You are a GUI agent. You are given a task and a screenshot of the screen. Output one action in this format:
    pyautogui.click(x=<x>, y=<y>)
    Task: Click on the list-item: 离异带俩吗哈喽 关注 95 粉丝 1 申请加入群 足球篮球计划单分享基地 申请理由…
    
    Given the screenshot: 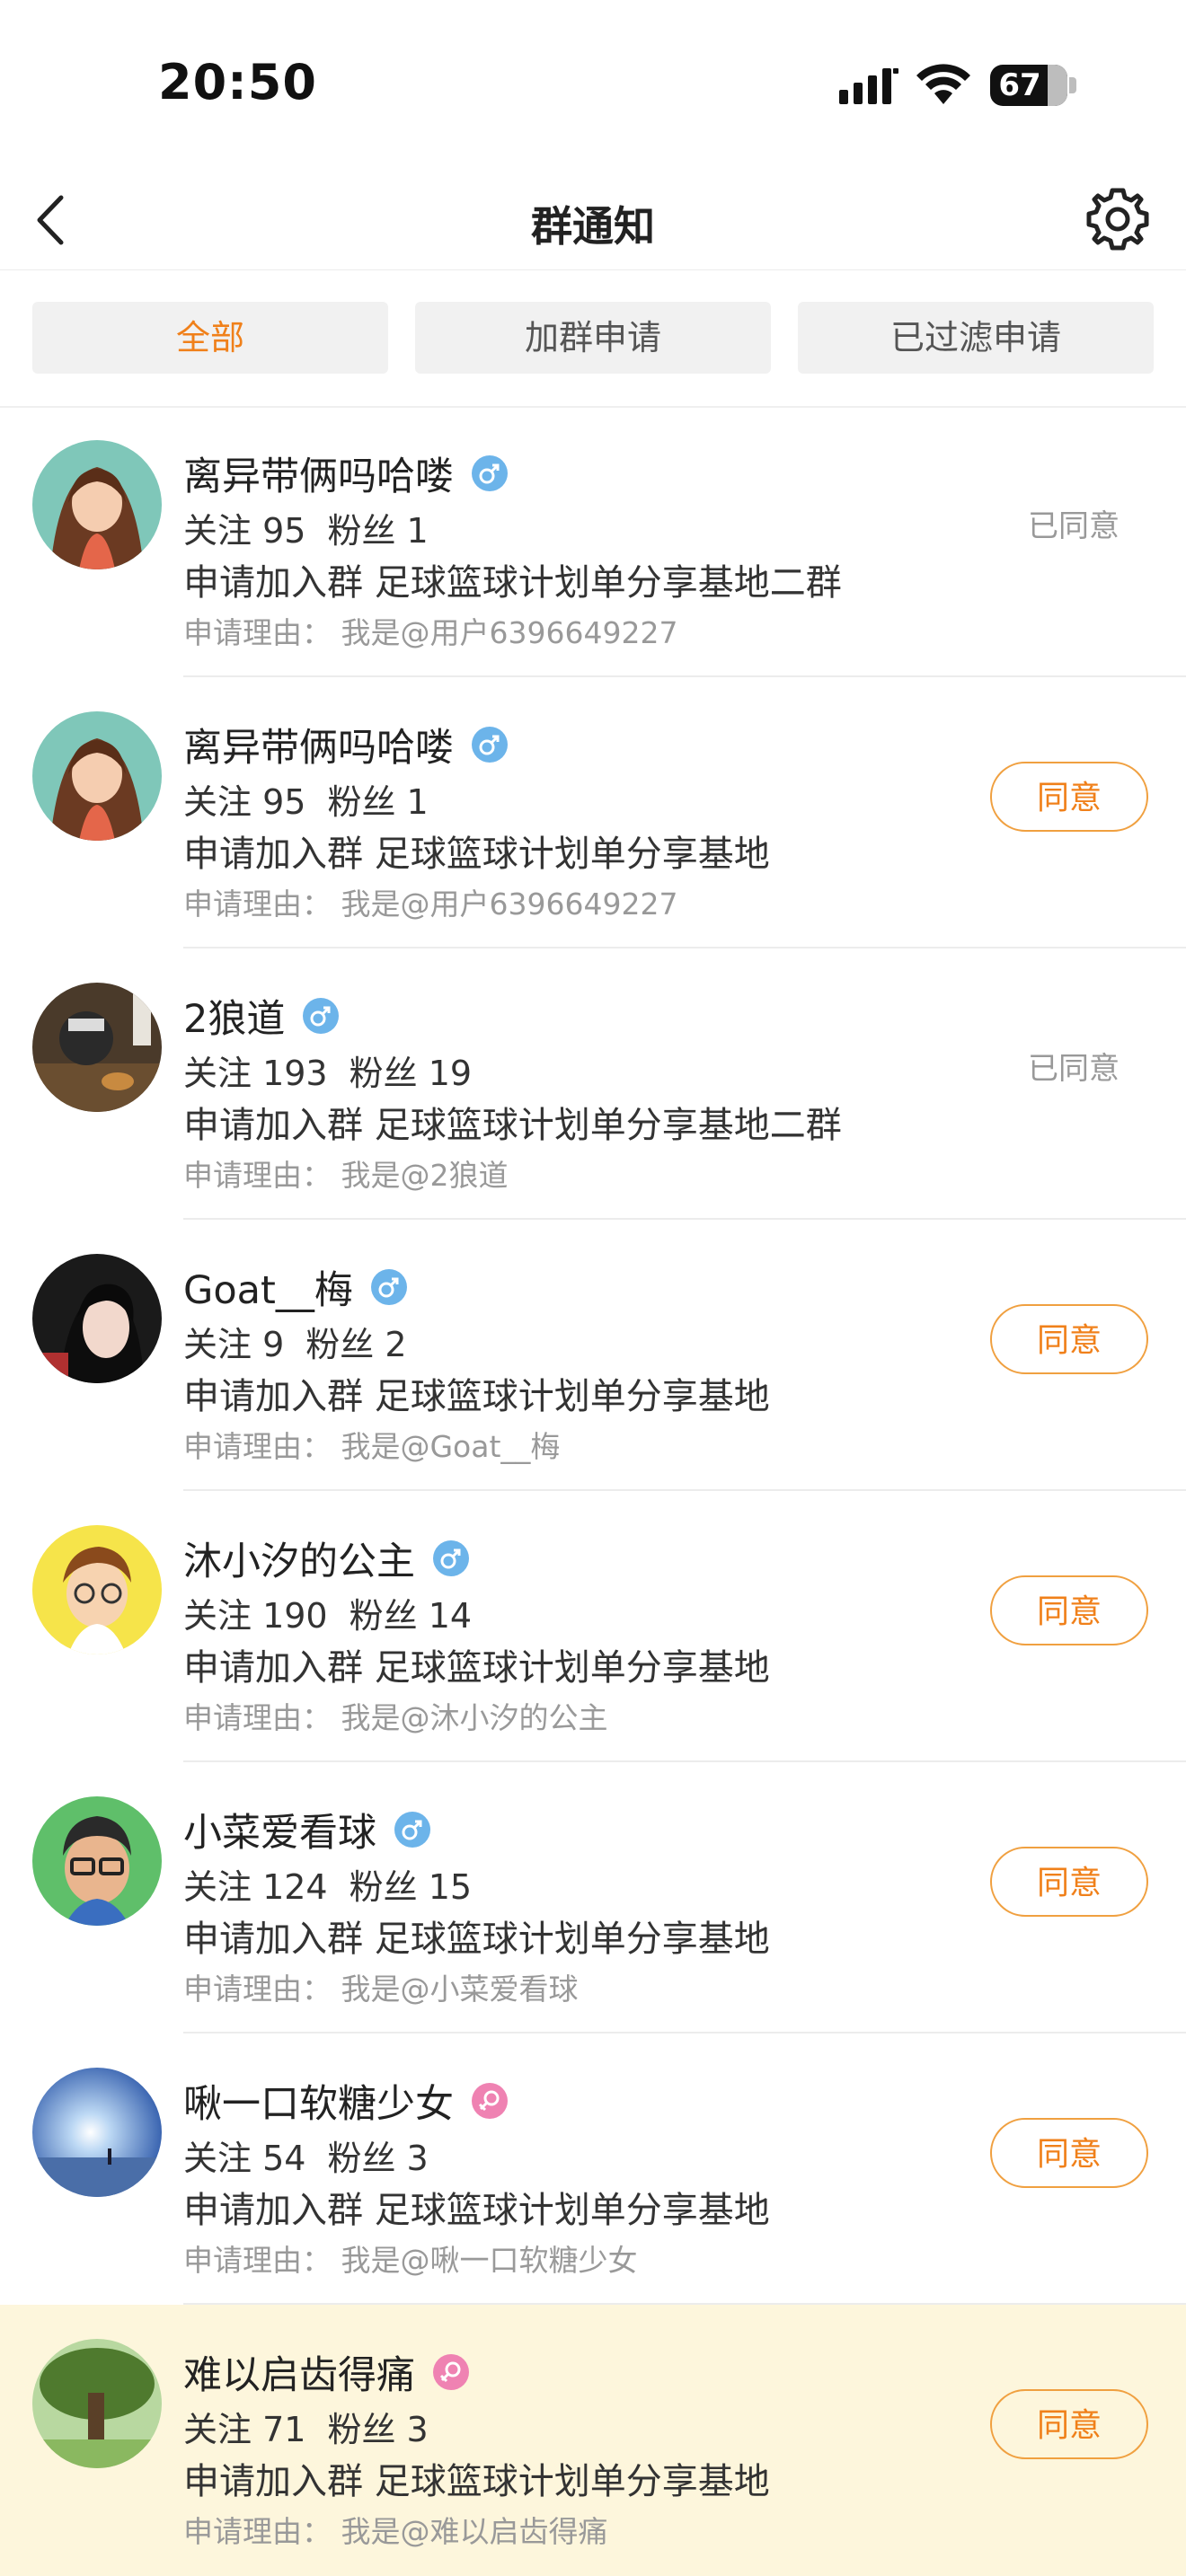 What is the action you would take?
    pyautogui.click(x=593, y=812)
    